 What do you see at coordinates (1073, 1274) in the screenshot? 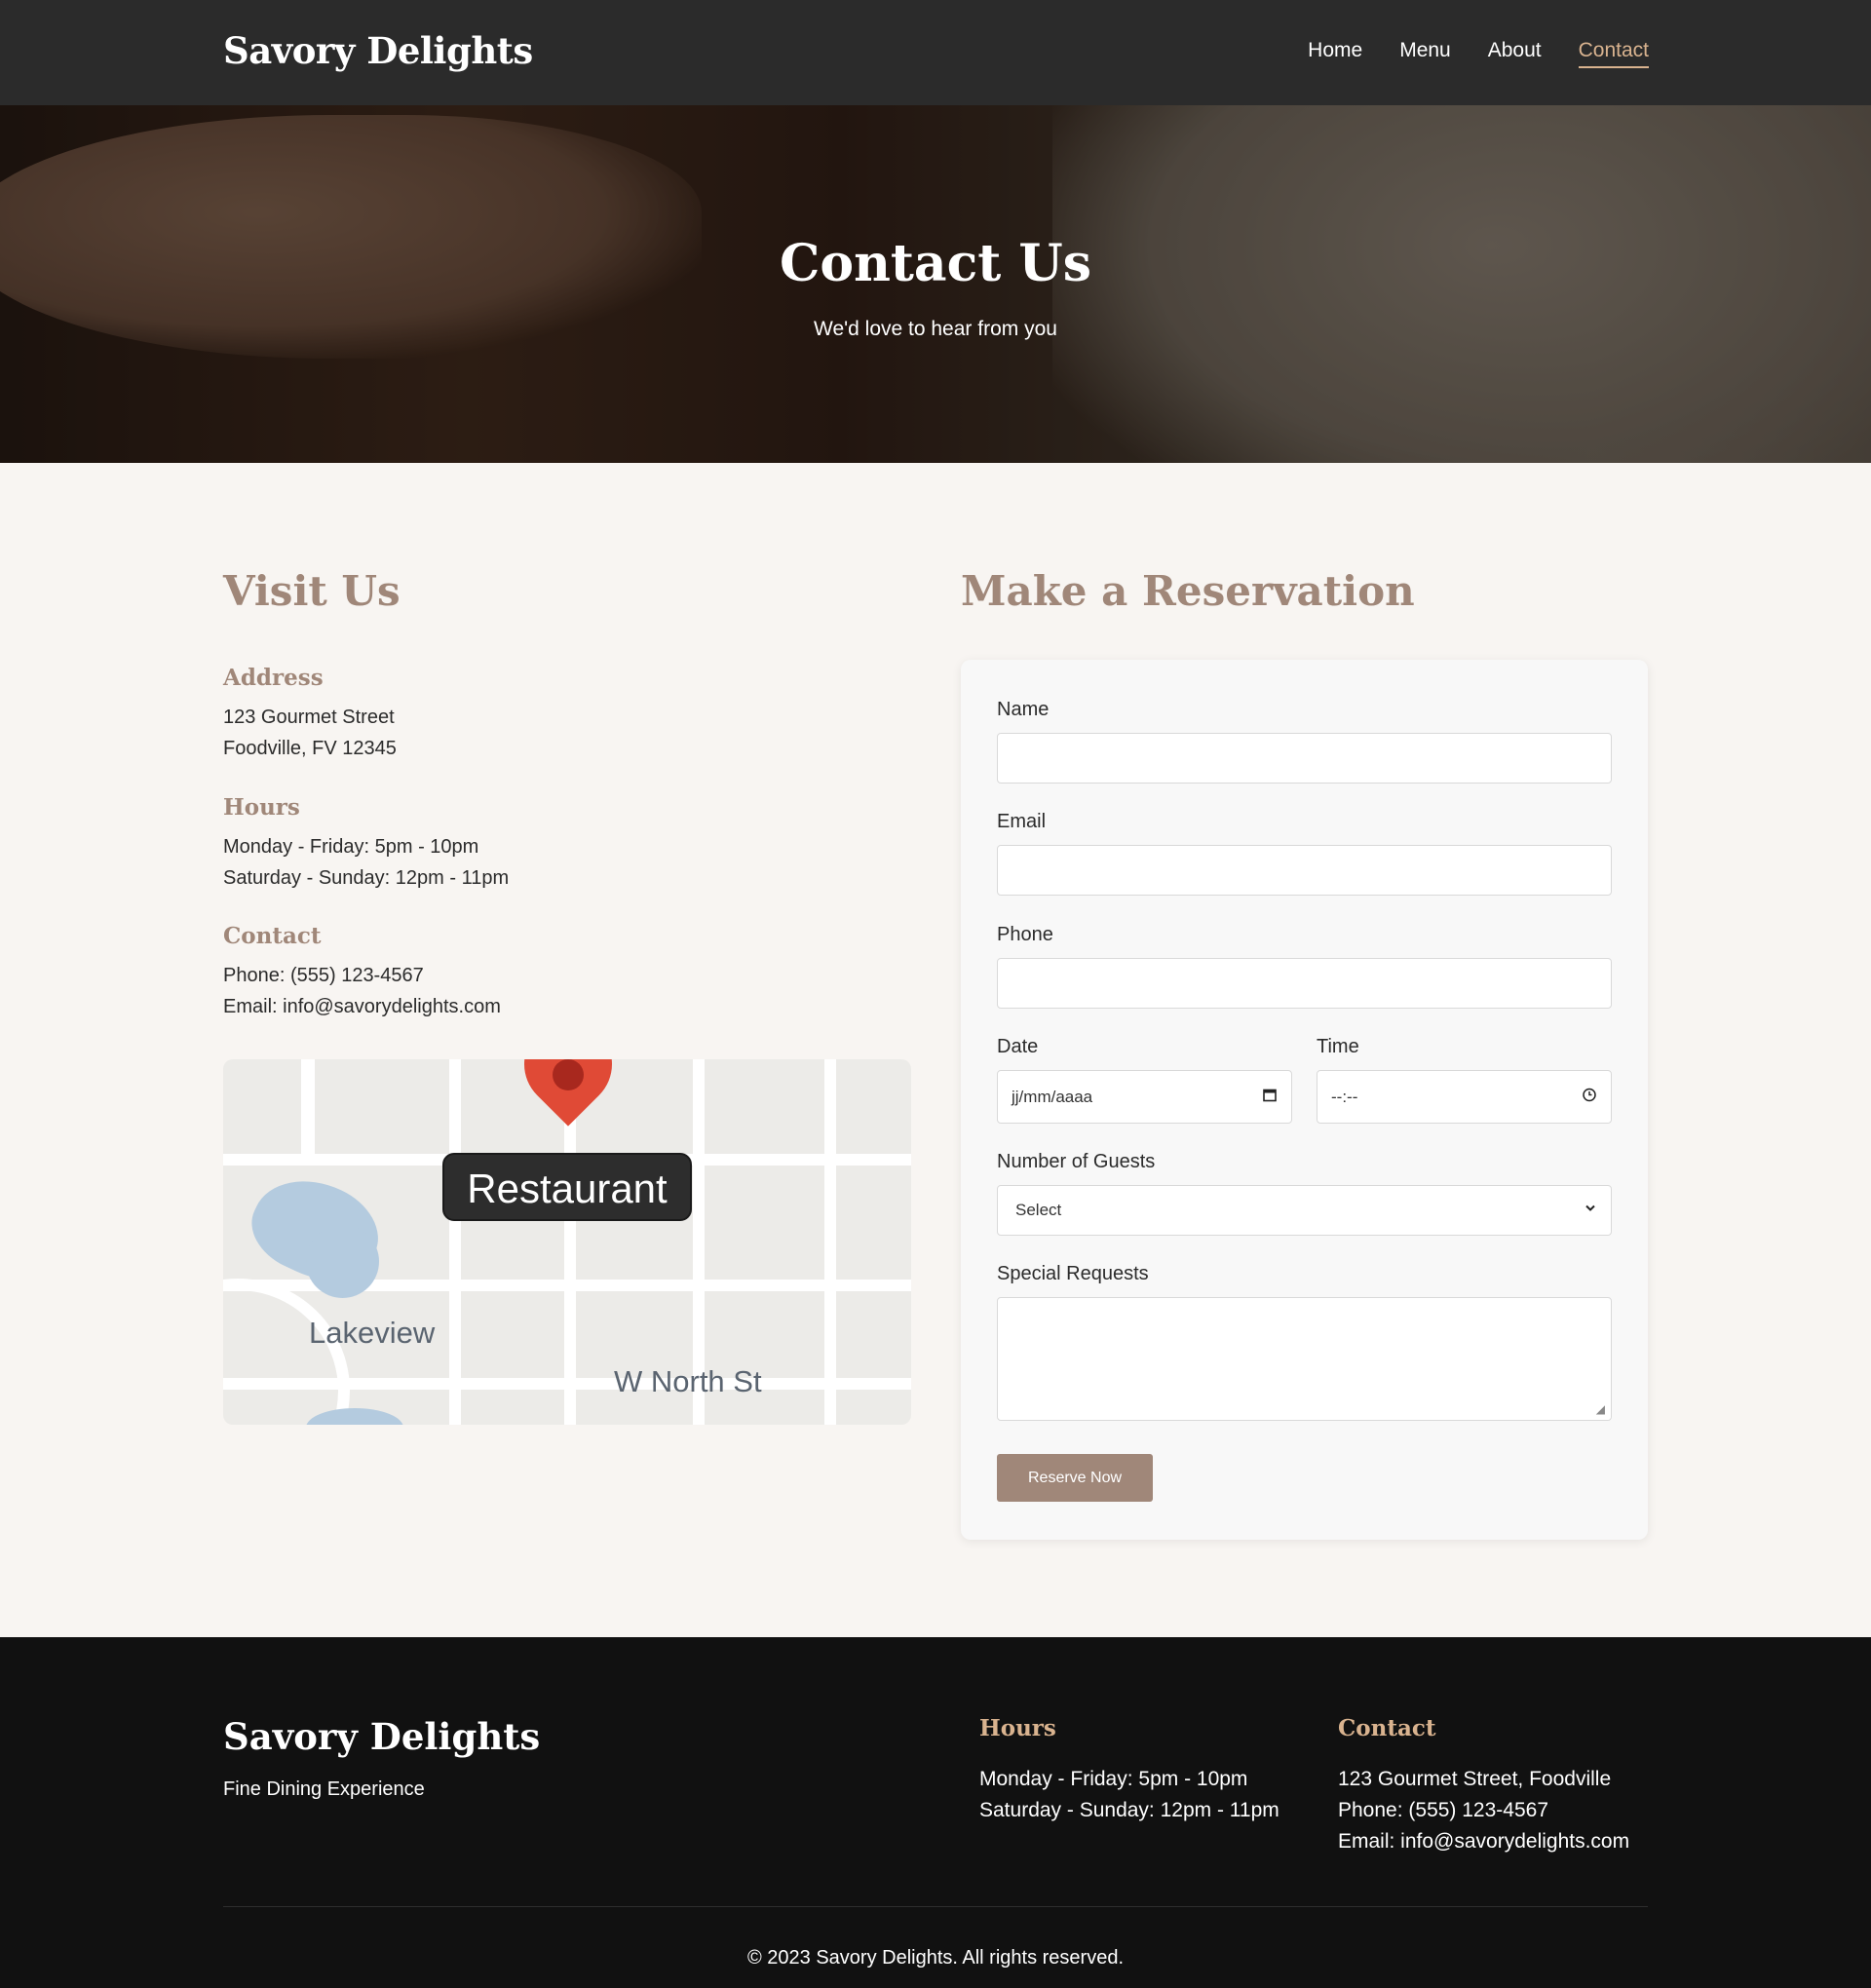
I see `requests-label: Special Requests` at bounding box center [1073, 1274].